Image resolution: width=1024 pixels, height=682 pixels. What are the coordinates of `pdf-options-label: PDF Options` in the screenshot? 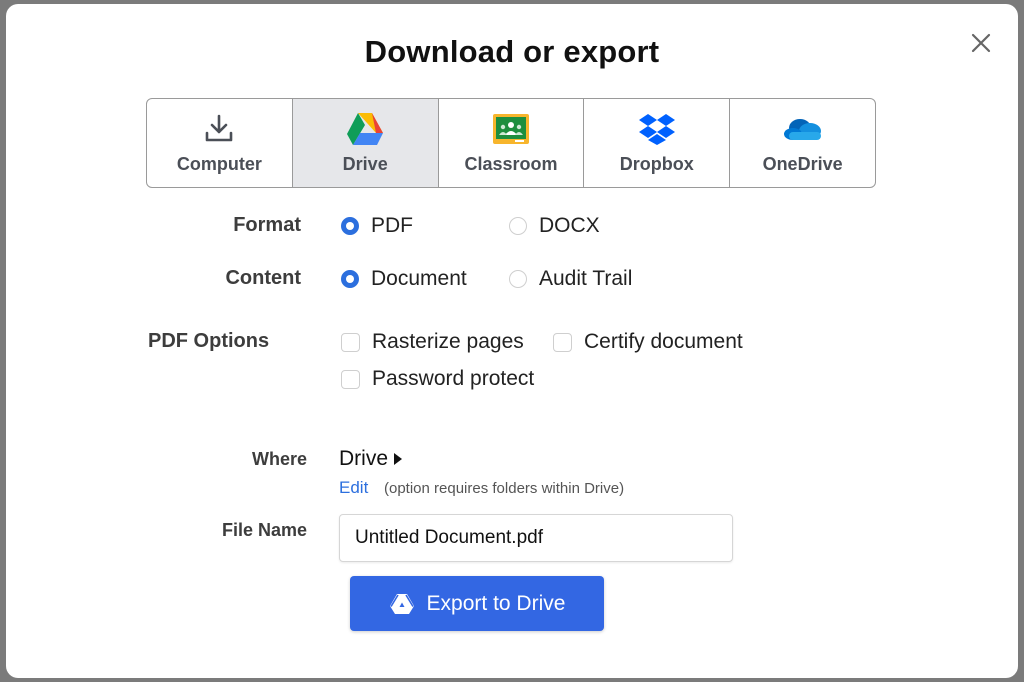 It's located at (209, 341).